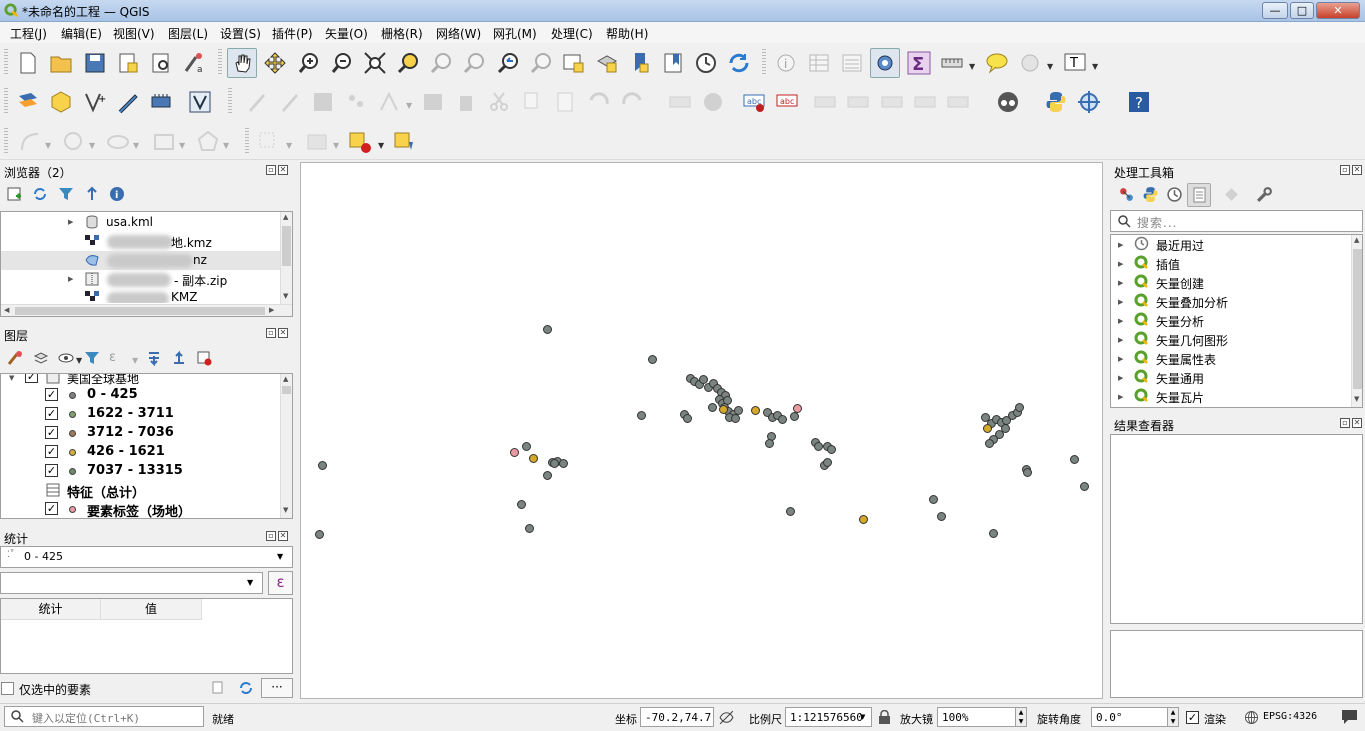  What do you see at coordinates (118, 142) in the screenshot?
I see `add-ellipse-icon` at bounding box center [118, 142].